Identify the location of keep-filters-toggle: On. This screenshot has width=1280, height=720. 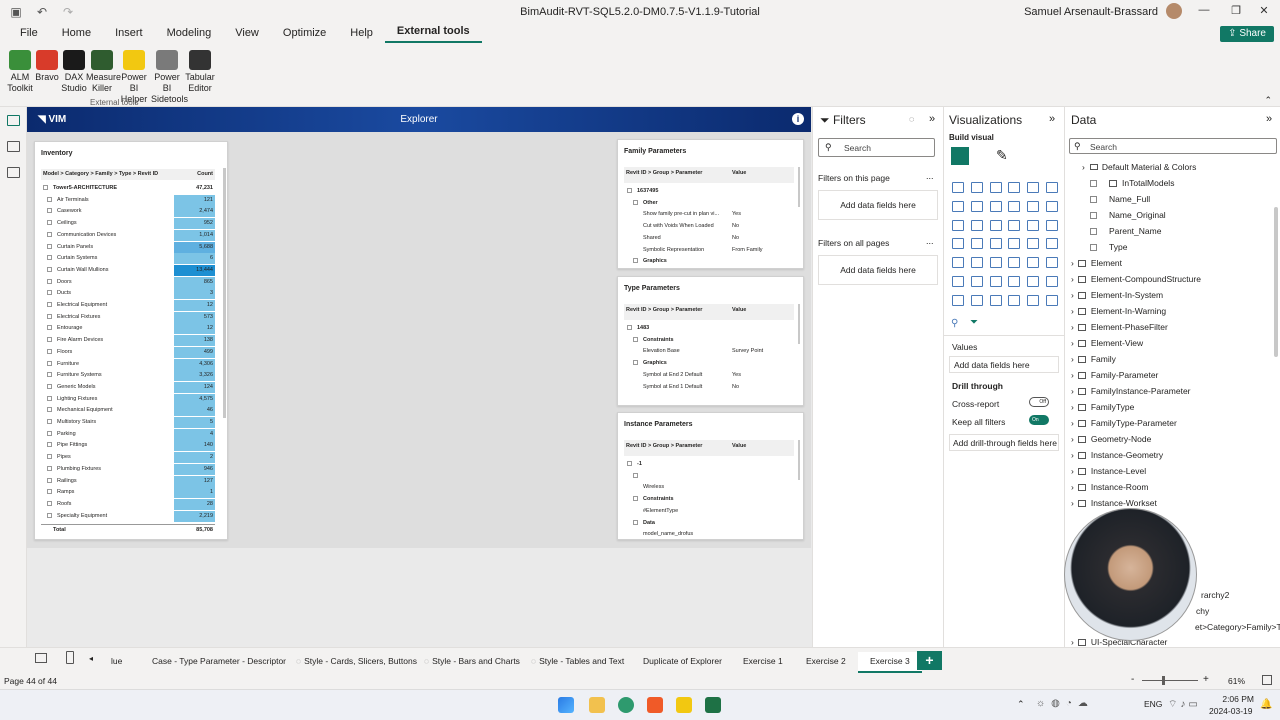
(1039, 420).